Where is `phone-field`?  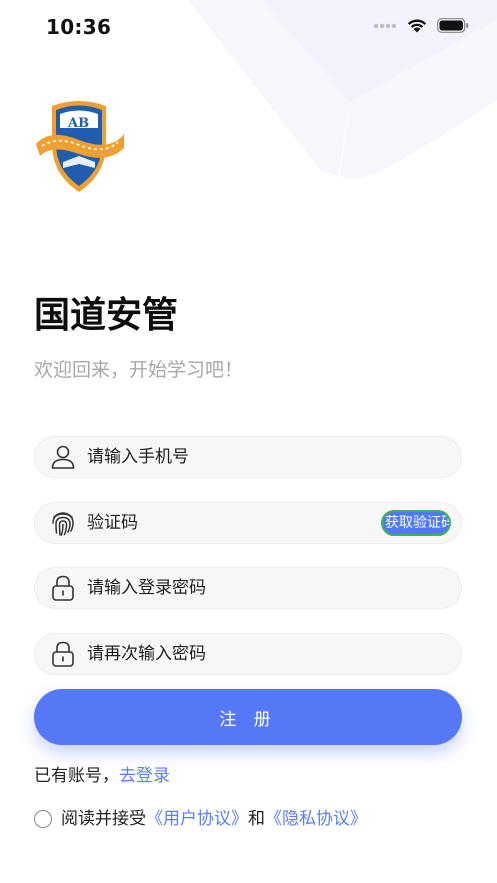
phone-field is located at coordinates (248, 457).